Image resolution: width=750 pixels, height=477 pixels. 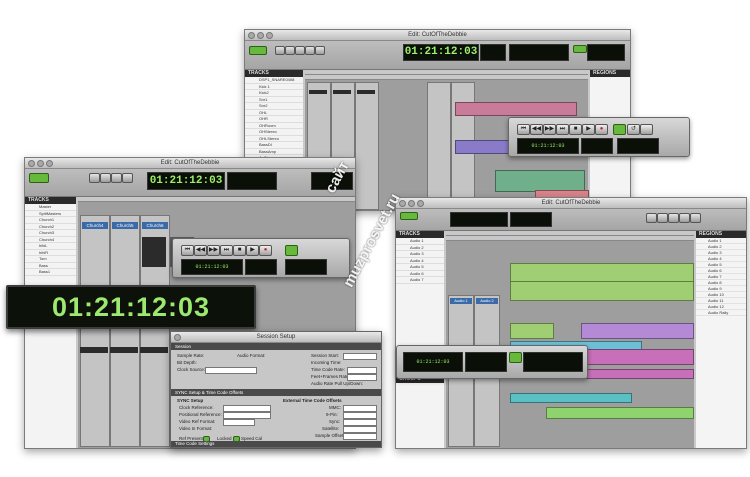 What do you see at coordinates (362, 377) in the screenshot?
I see `feet-frames-select` at bounding box center [362, 377].